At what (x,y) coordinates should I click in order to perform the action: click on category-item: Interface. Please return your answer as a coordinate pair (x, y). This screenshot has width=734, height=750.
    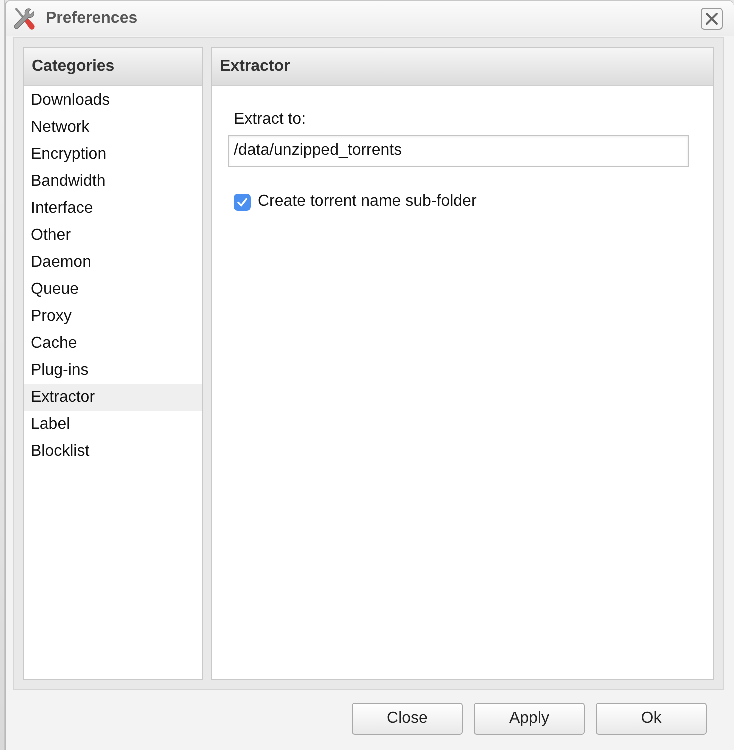
    Looking at the image, I should click on (113, 208).